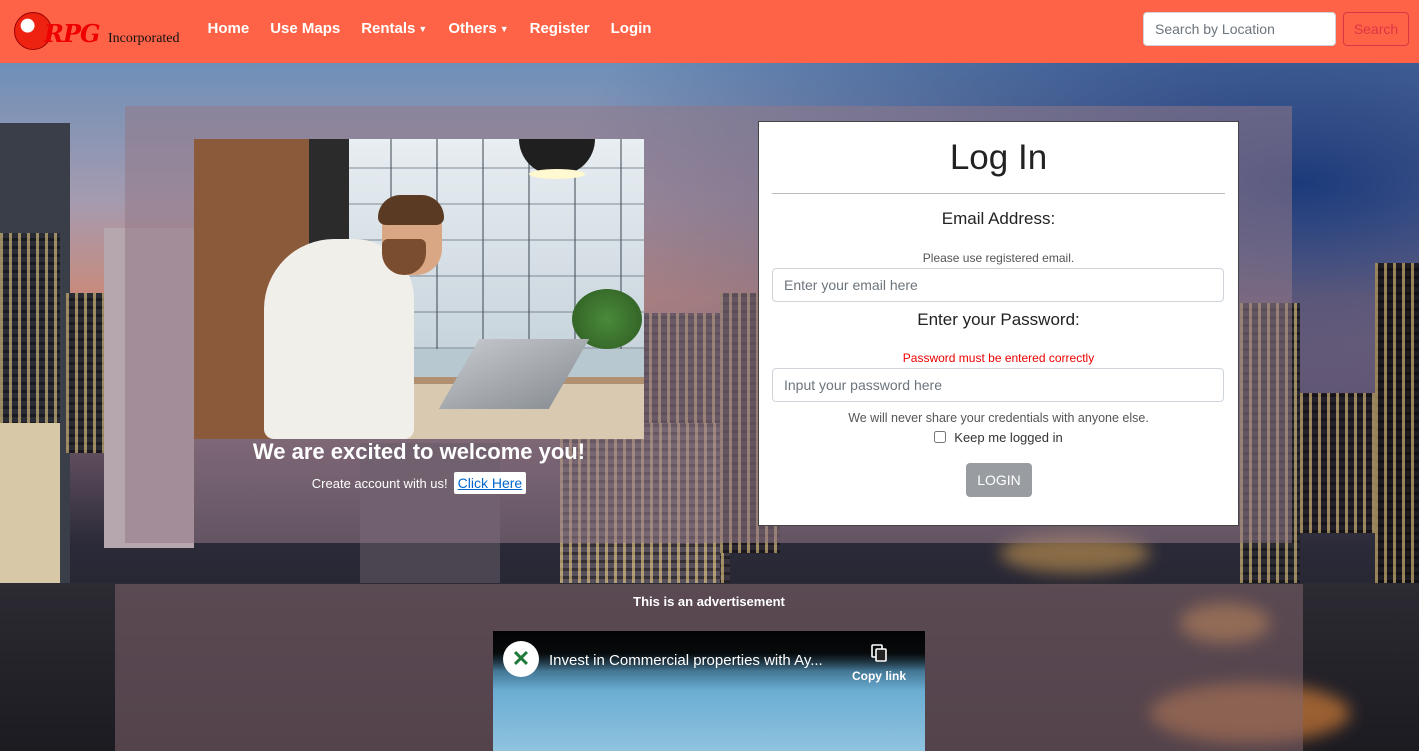 The image size is (1419, 751). I want to click on welcome-title: We are excited to welcome you!, so click(419, 451).